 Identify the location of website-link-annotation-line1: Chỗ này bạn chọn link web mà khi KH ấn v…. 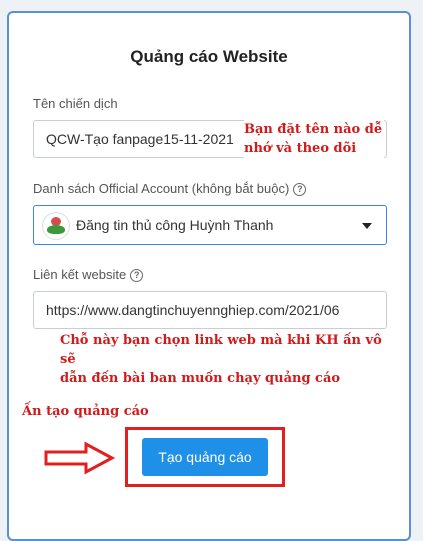
(221, 350).